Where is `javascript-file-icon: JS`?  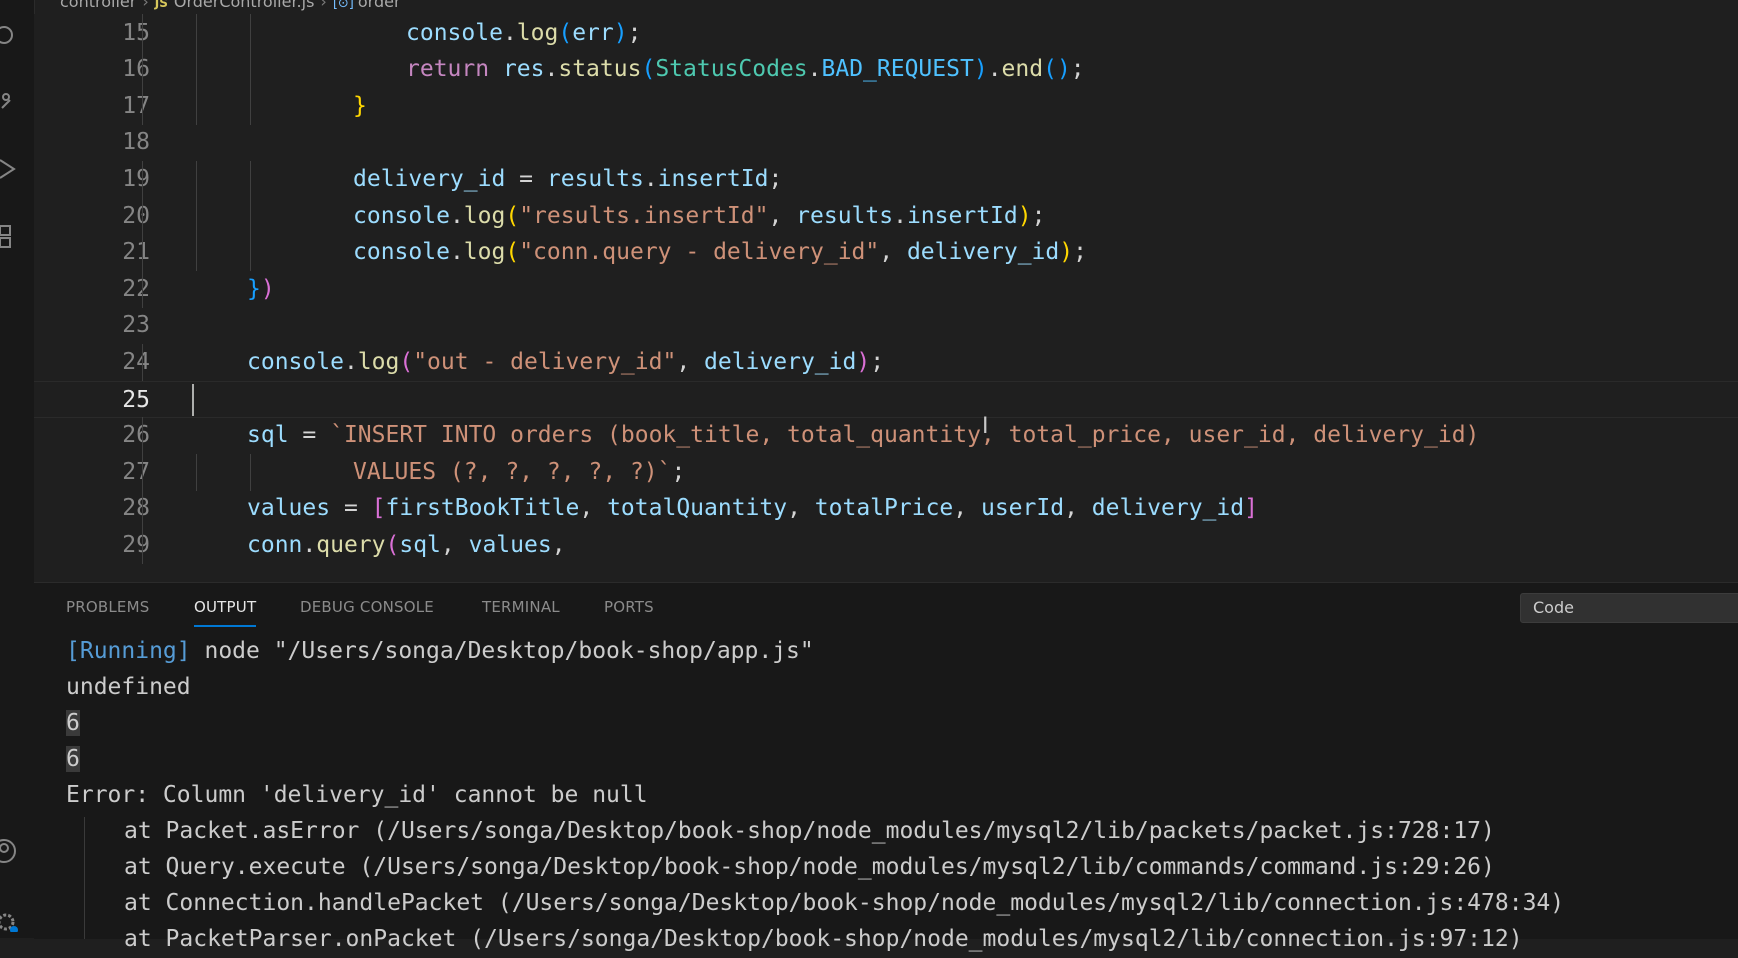
javascript-file-icon: JS is located at coordinates (161, 5).